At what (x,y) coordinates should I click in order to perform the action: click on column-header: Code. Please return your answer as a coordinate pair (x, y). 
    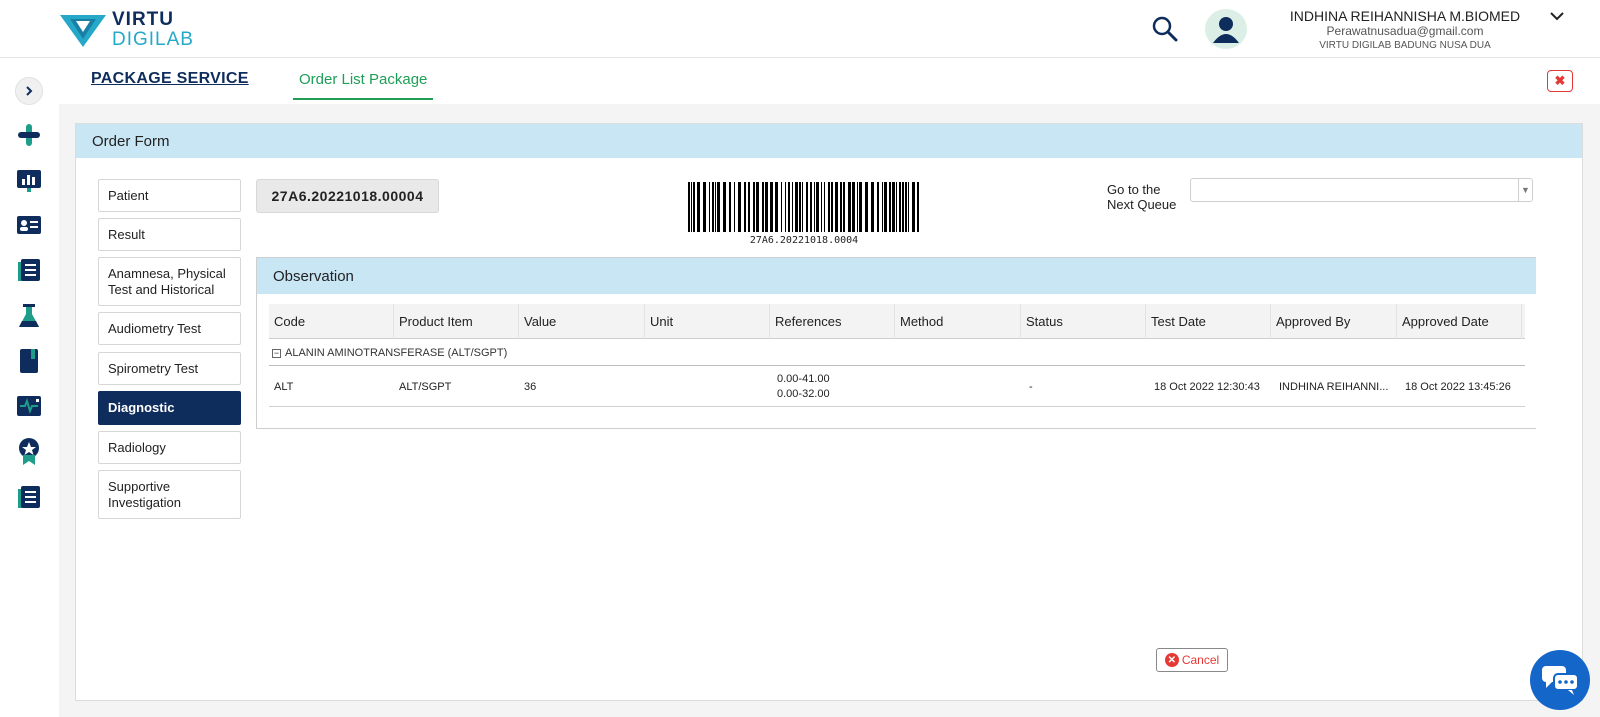
    Looking at the image, I should click on (331, 321).